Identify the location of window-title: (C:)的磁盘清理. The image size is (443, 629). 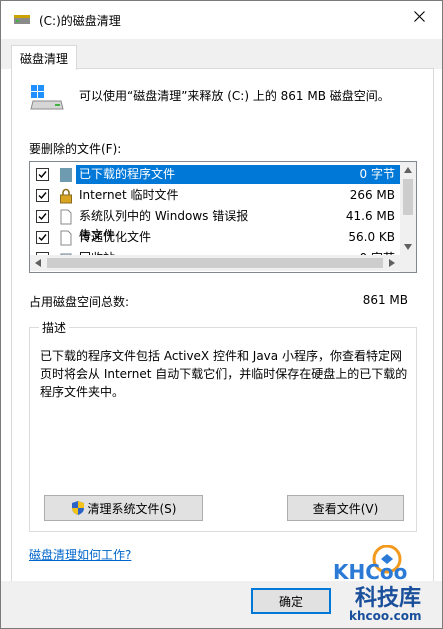
(80, 21).